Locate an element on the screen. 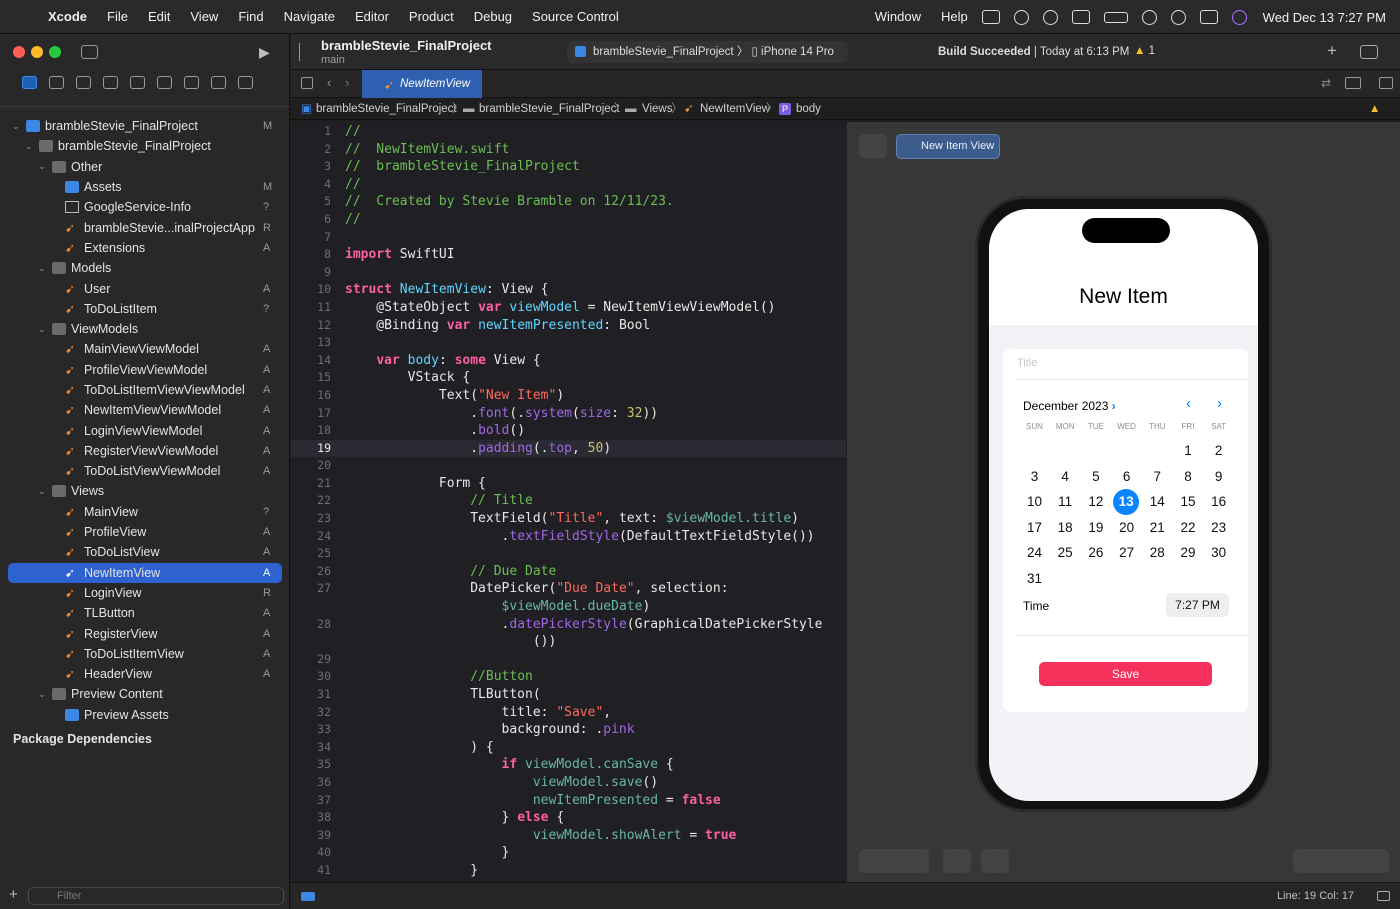 This screenshot has height=909, width=1400. project-title: brambleStevie_FinalProject is located at coordinates (406, 45).